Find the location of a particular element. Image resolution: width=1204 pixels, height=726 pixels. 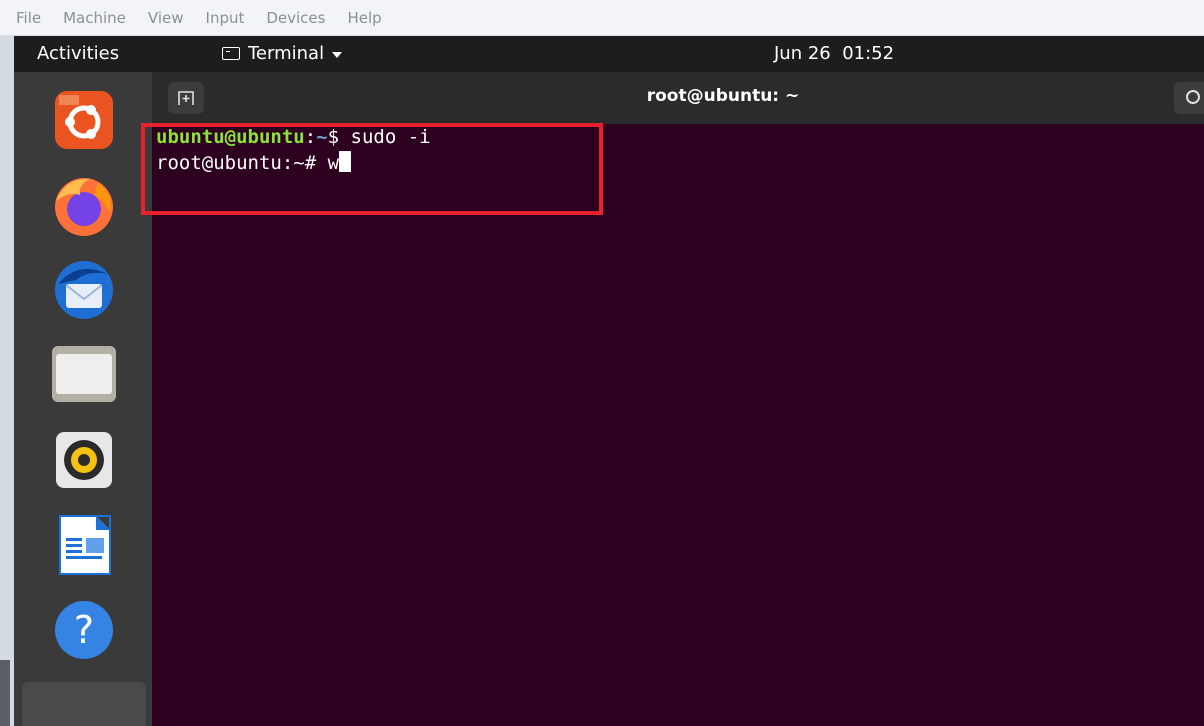

caret-down-icon is located at coordinates (337, 54).